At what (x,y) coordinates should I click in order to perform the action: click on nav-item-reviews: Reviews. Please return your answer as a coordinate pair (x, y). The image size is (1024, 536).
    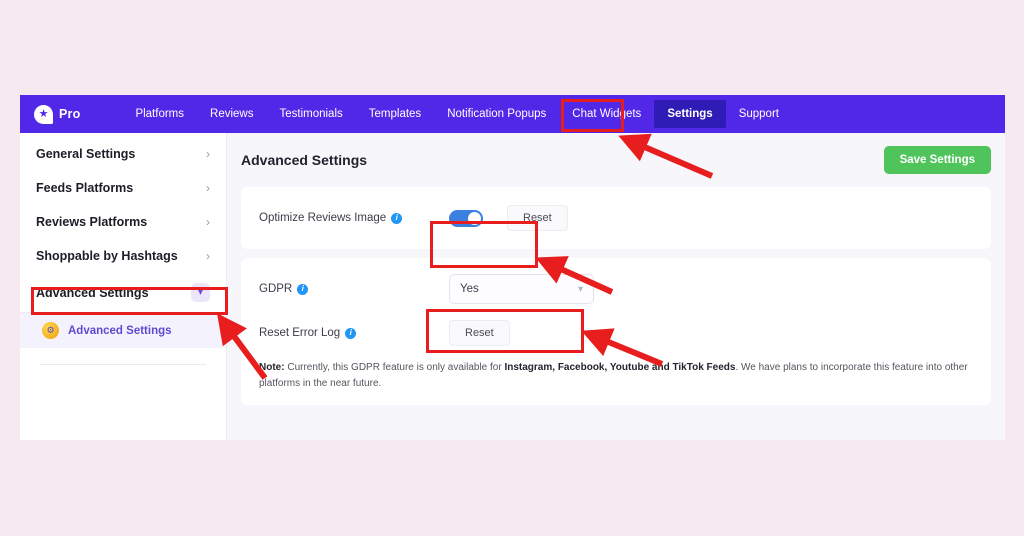
    Looking at the image, I should click on (231, 114).